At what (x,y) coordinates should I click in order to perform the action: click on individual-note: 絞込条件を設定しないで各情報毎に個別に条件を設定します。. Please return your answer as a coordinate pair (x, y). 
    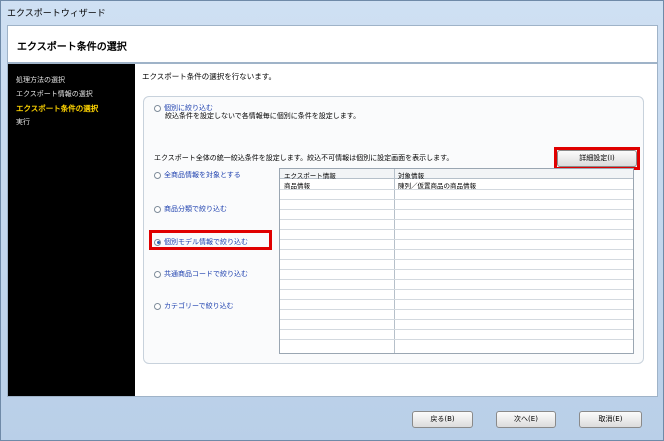
    Looking at the image, I should click on (263, 116).